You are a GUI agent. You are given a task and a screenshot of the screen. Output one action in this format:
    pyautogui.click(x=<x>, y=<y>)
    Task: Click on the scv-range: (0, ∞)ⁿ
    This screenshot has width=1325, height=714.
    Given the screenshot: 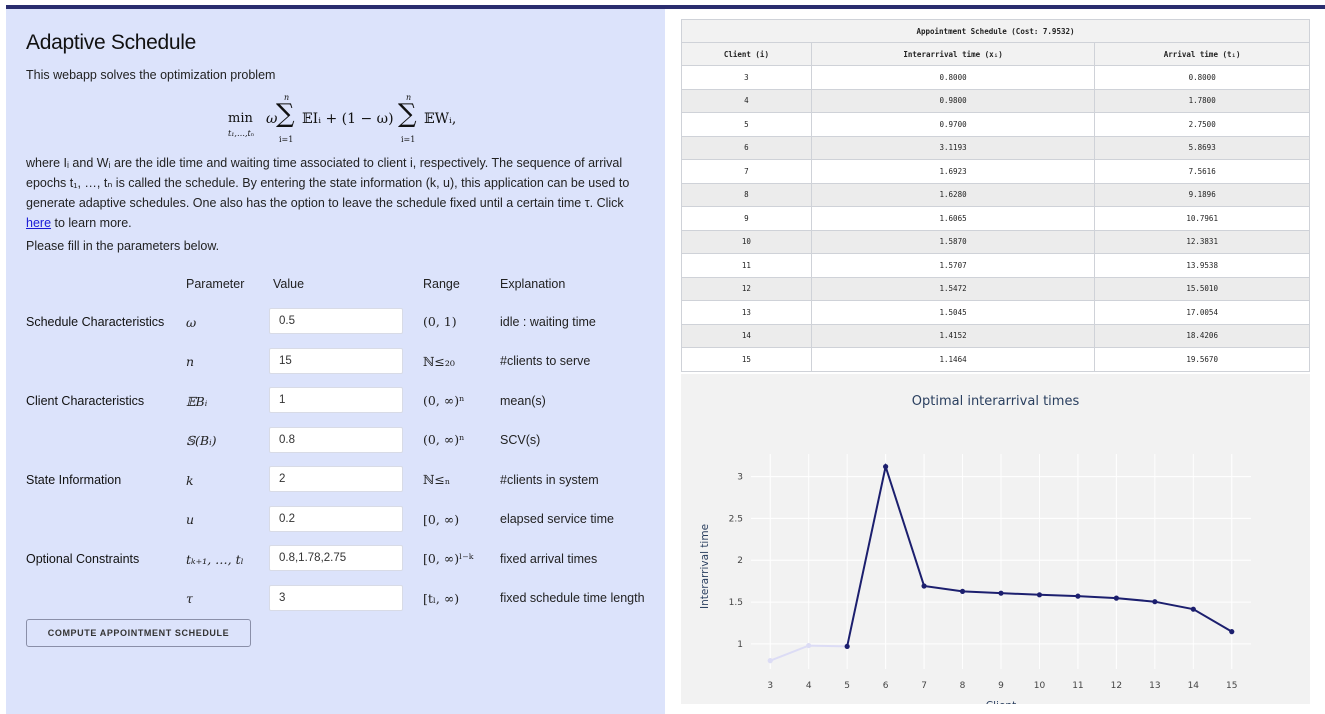 What is the action you would take?
    pyautogui.click(x=444, y=439)
    